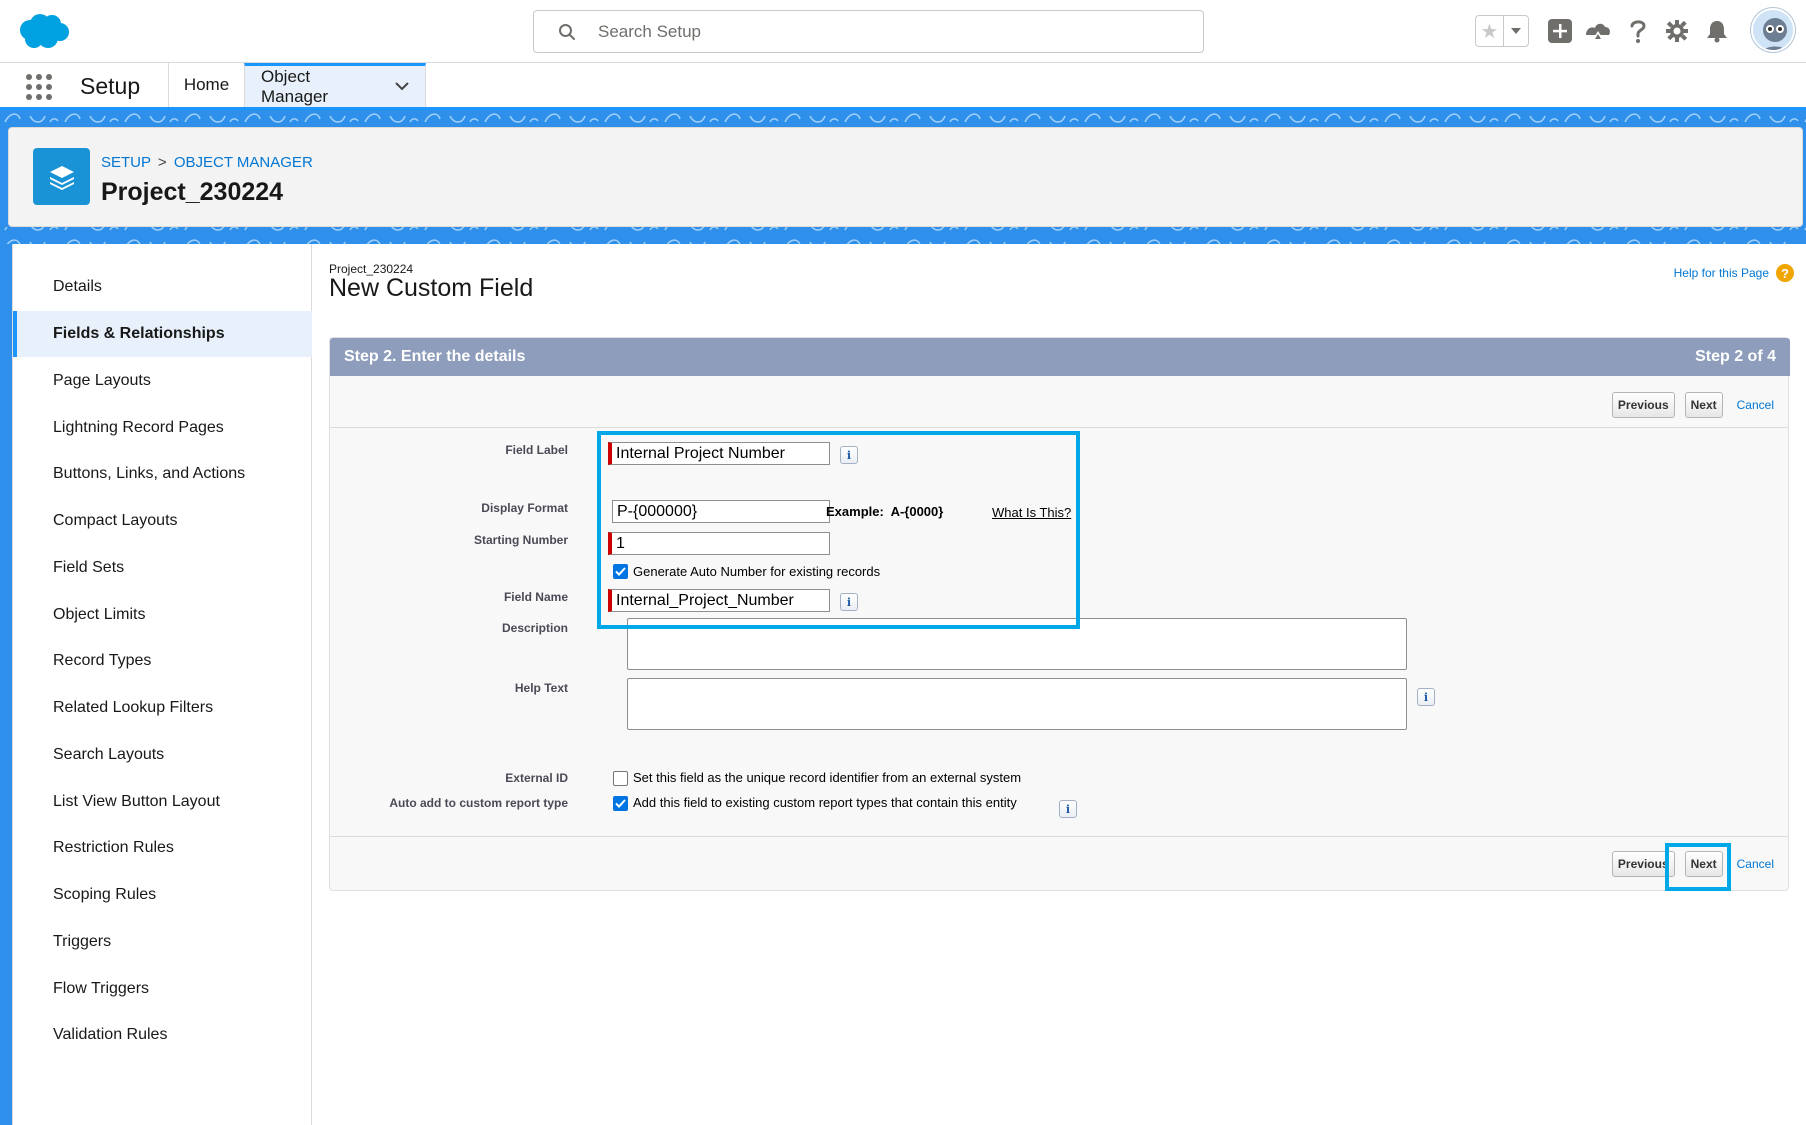 The image size is (1806, 1125). I want to click on external-id-label: External ID, so click(536, 778).